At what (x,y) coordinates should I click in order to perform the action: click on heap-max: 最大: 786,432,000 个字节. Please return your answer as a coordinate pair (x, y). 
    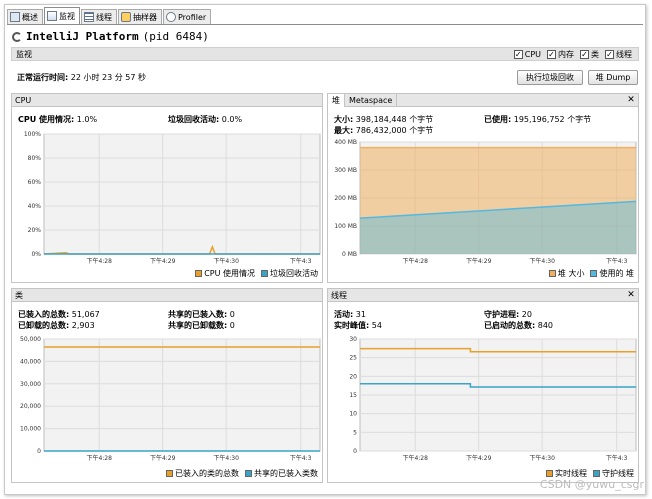
    Looking at the image, I should click on (383, 130).